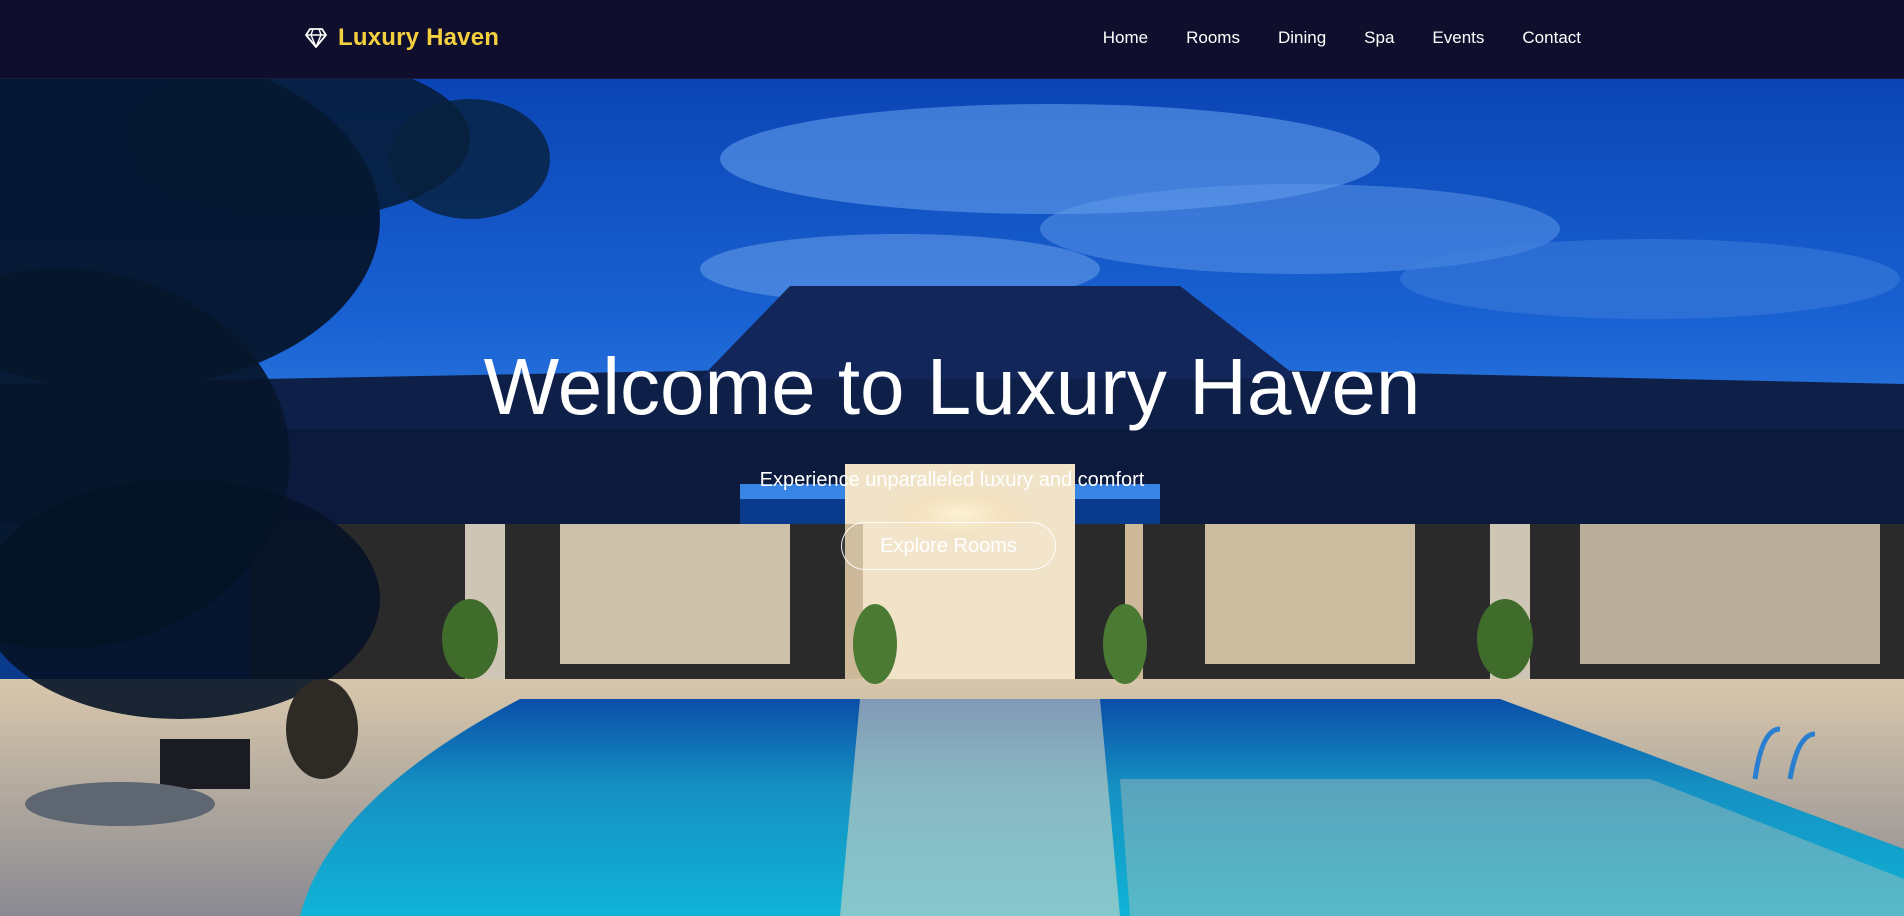 The height and width of the screenshot is (916, 1904). Describe the element at coordinates (1342, 38) in the screenshot. I see `main-nav: Home Rooms Dining Spa Events Contact` at that location.